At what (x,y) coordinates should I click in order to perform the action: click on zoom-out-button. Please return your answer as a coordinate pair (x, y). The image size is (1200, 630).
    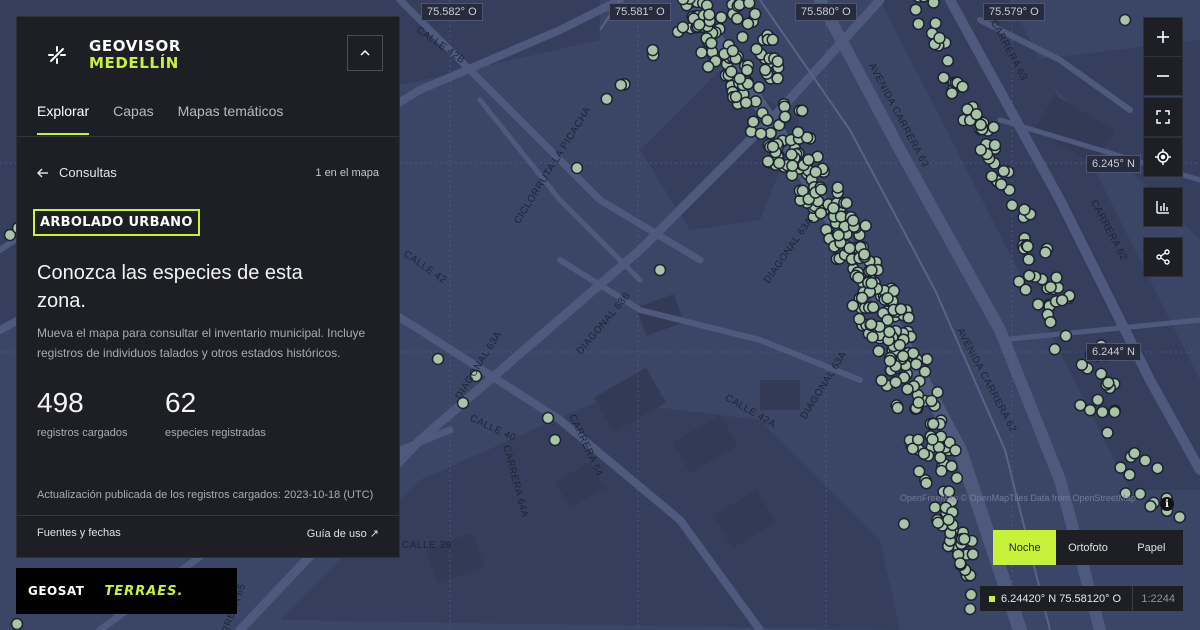
    Looking at the image, I should click on (1163, 76).